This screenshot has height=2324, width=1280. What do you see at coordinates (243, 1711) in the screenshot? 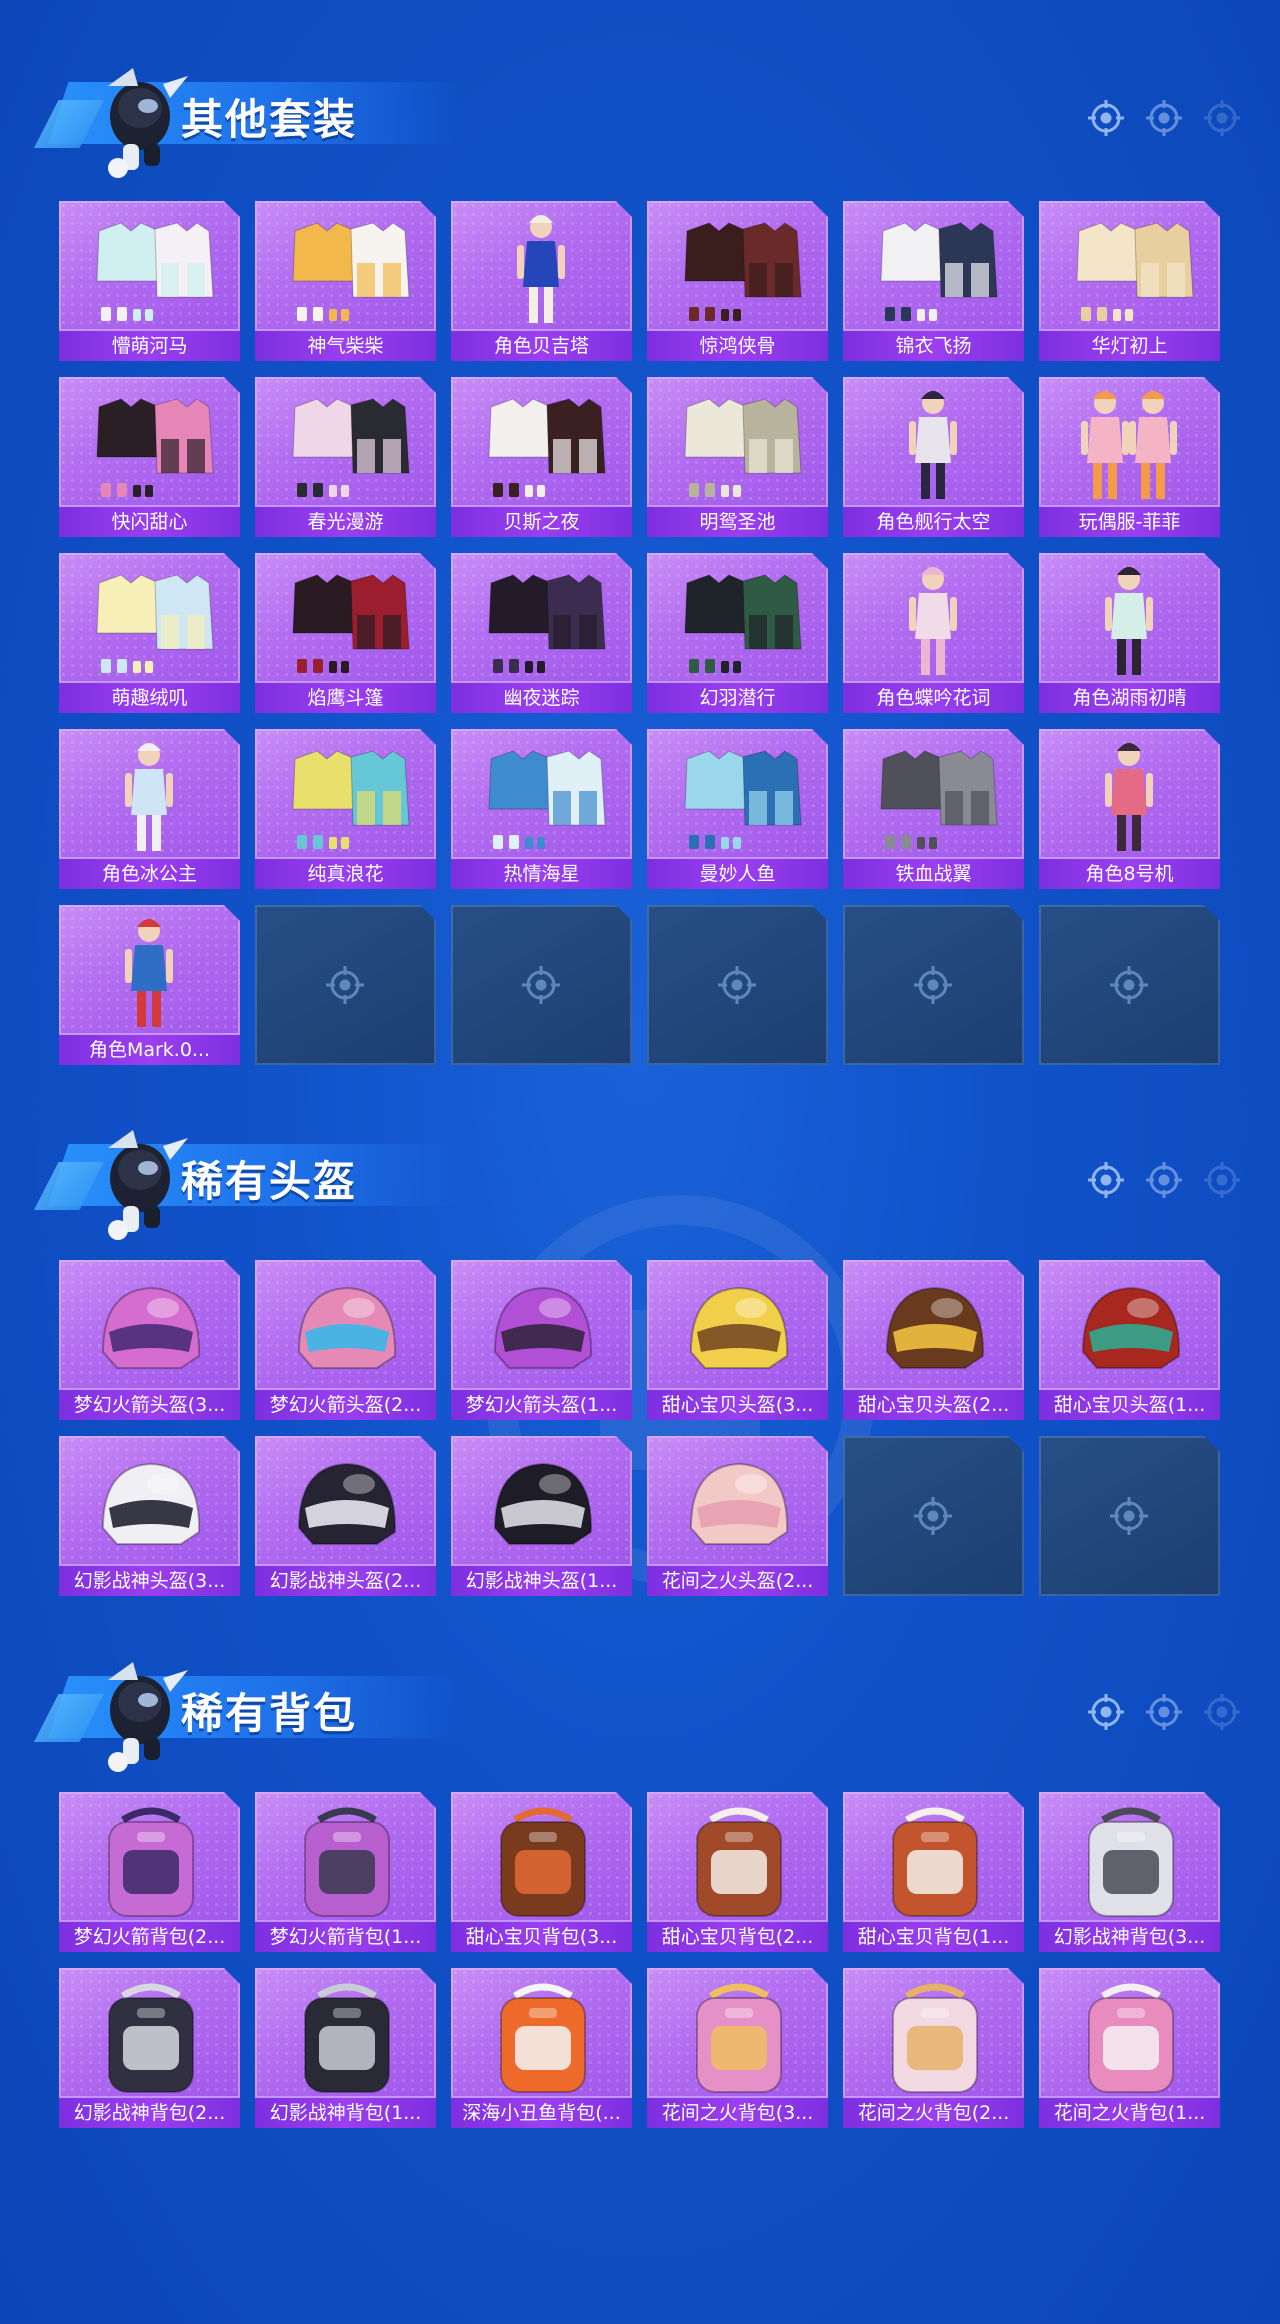
I see `section-header: 稀有背包` at bounding box center [243, 1711].